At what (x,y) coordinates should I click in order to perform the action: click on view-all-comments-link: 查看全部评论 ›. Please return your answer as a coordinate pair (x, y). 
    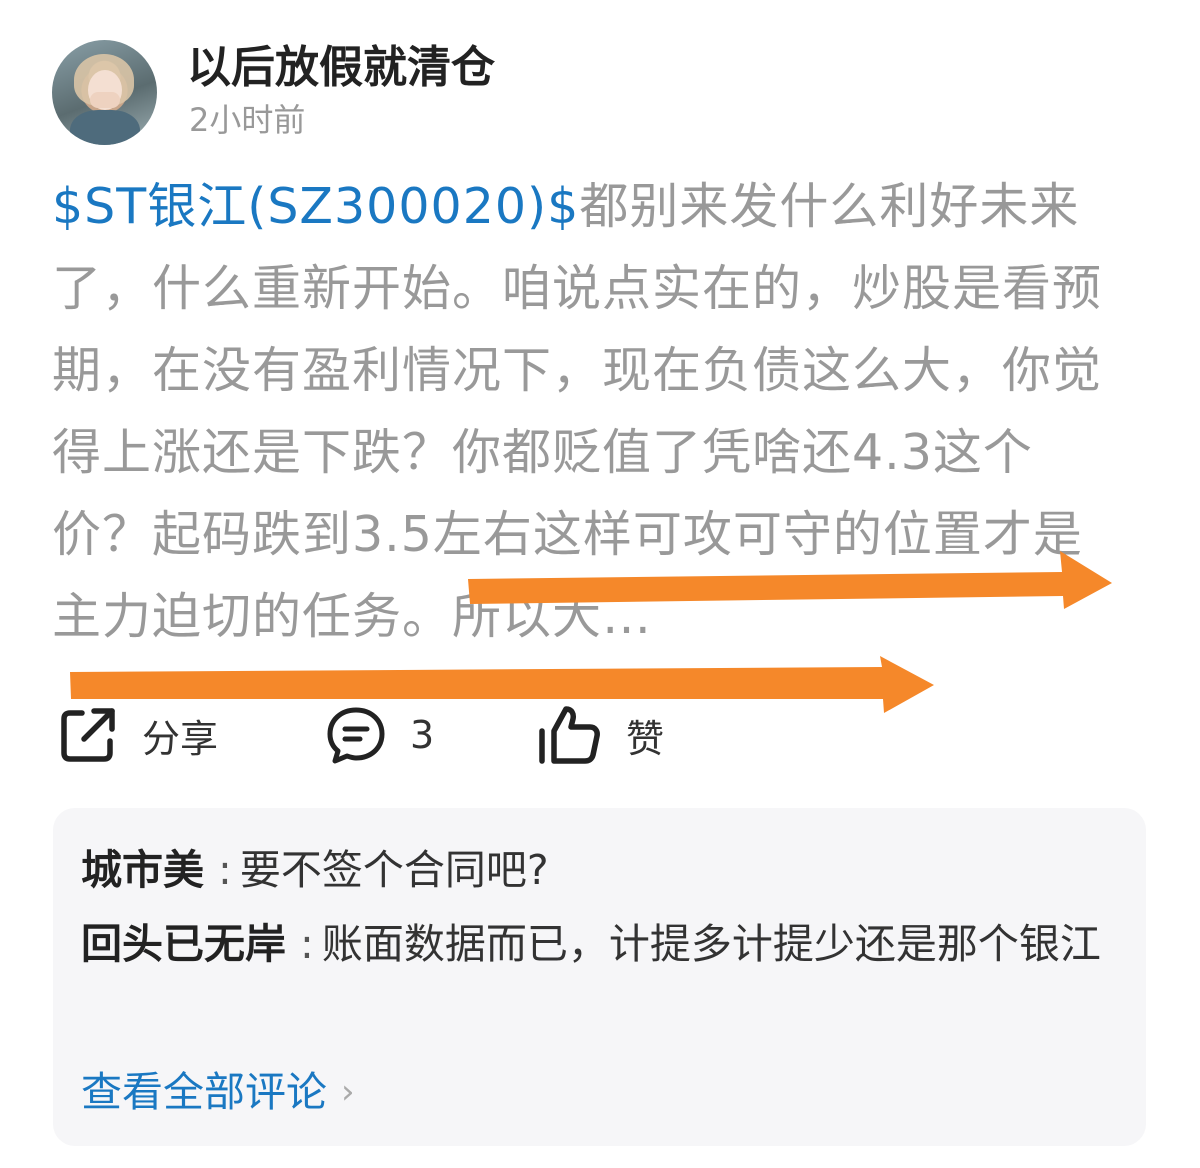
    Looking at the image, I should click on (218, 1092).